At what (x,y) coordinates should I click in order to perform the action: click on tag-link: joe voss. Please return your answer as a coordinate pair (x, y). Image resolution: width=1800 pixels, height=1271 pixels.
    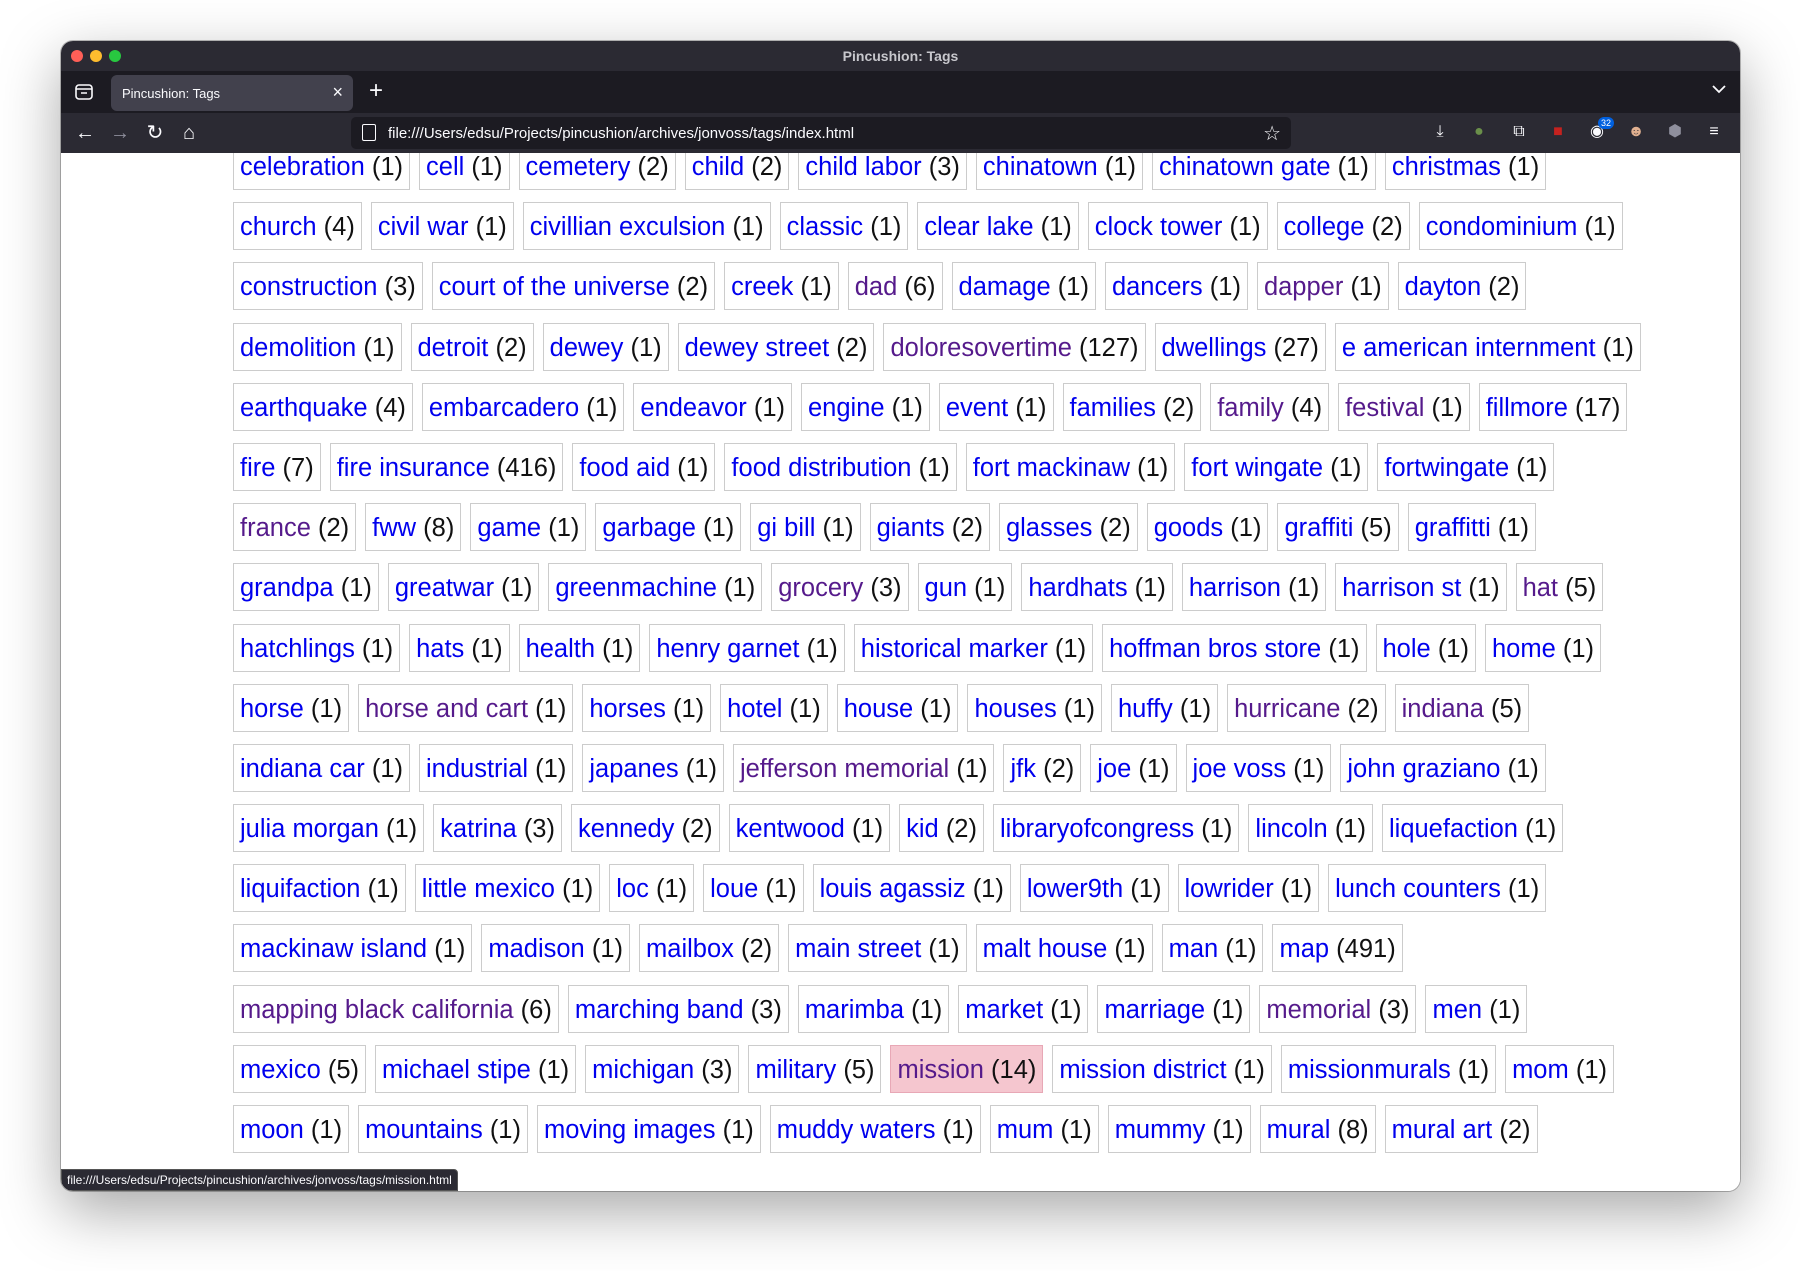
    Looking at the image, I should click on (1240, 769).